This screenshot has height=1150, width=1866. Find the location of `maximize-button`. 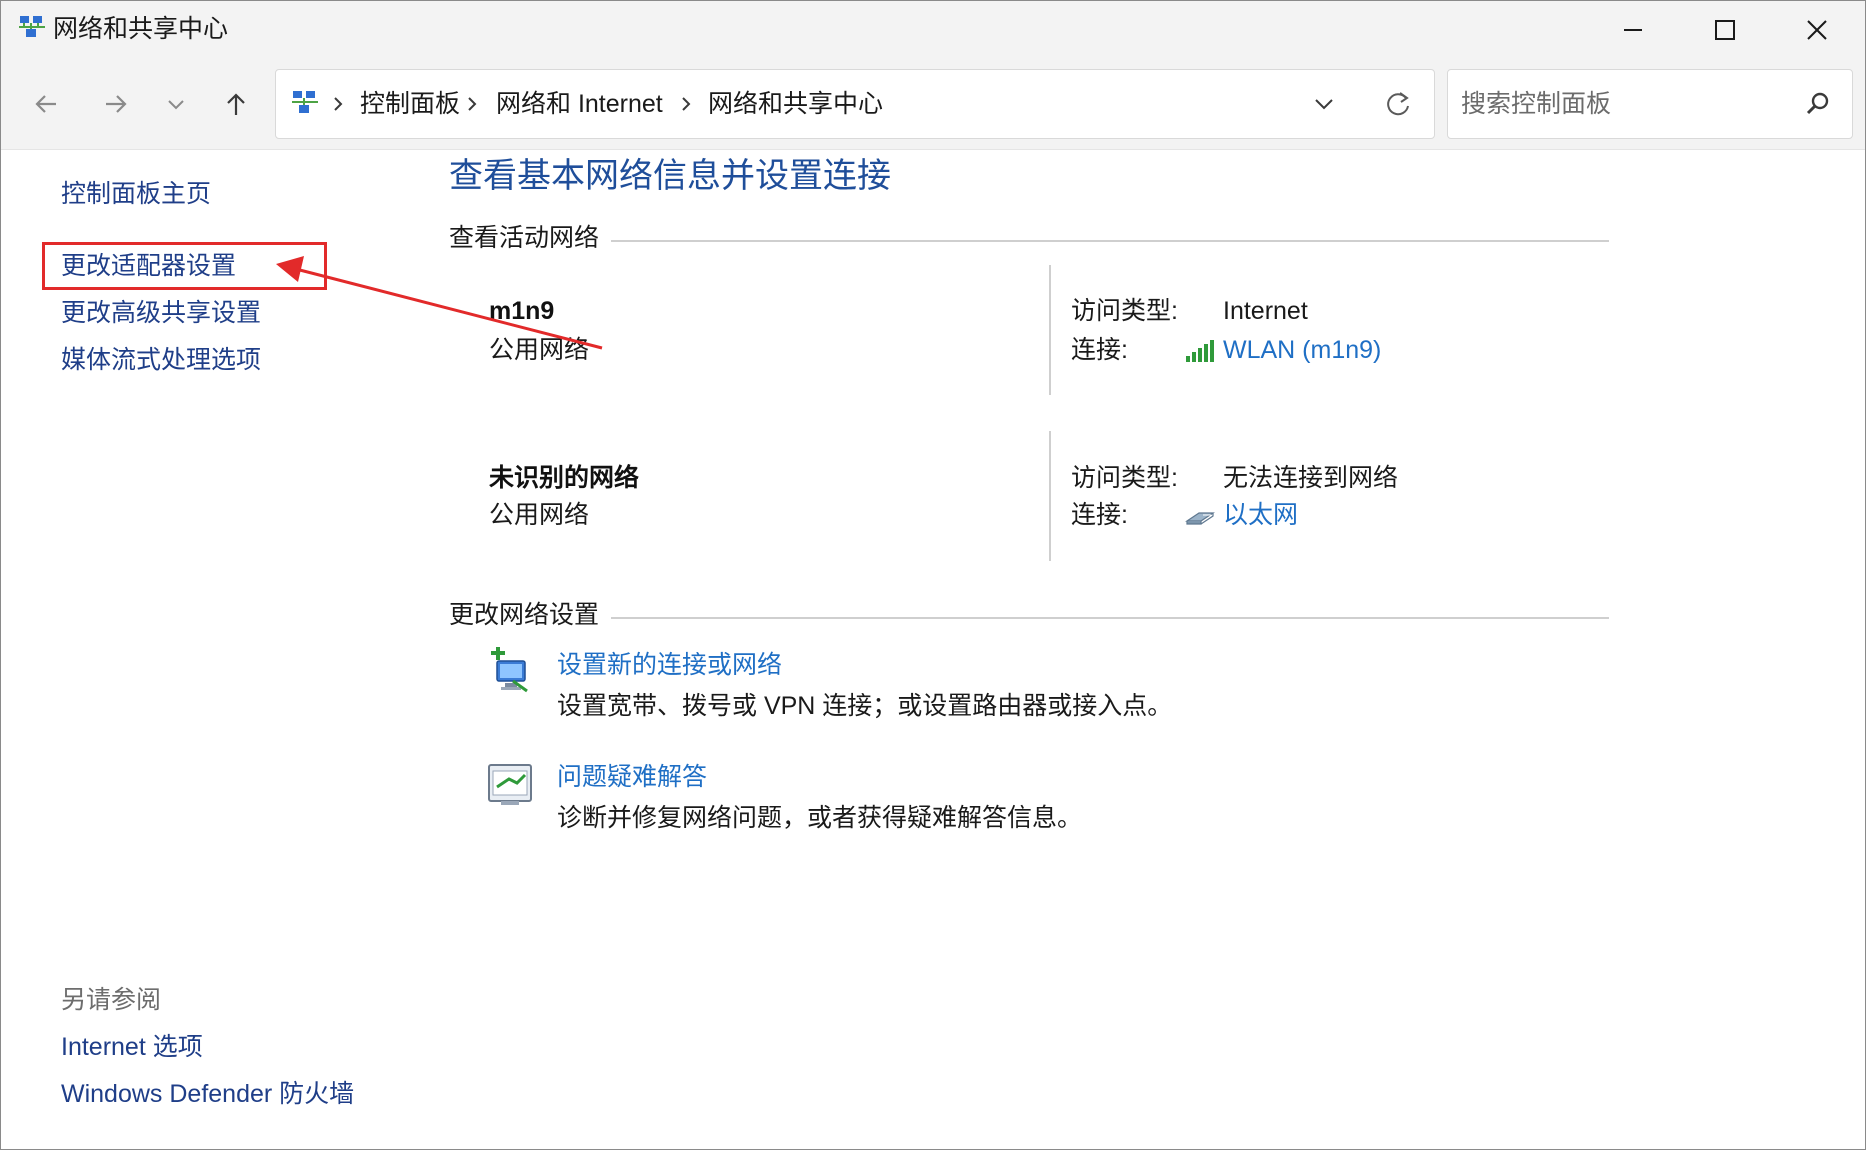

maximize-button is located at coordinates (1725, 30).